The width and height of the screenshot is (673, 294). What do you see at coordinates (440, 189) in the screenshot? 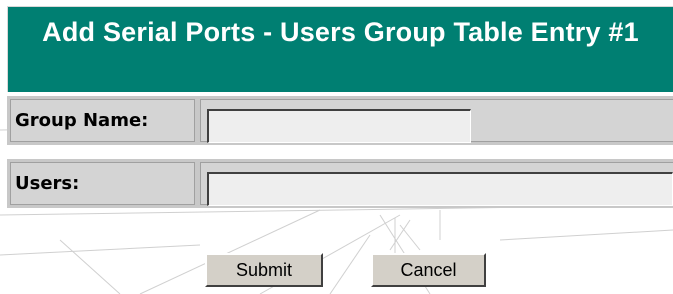
I see `users-input` at bounding box center [440, 189].